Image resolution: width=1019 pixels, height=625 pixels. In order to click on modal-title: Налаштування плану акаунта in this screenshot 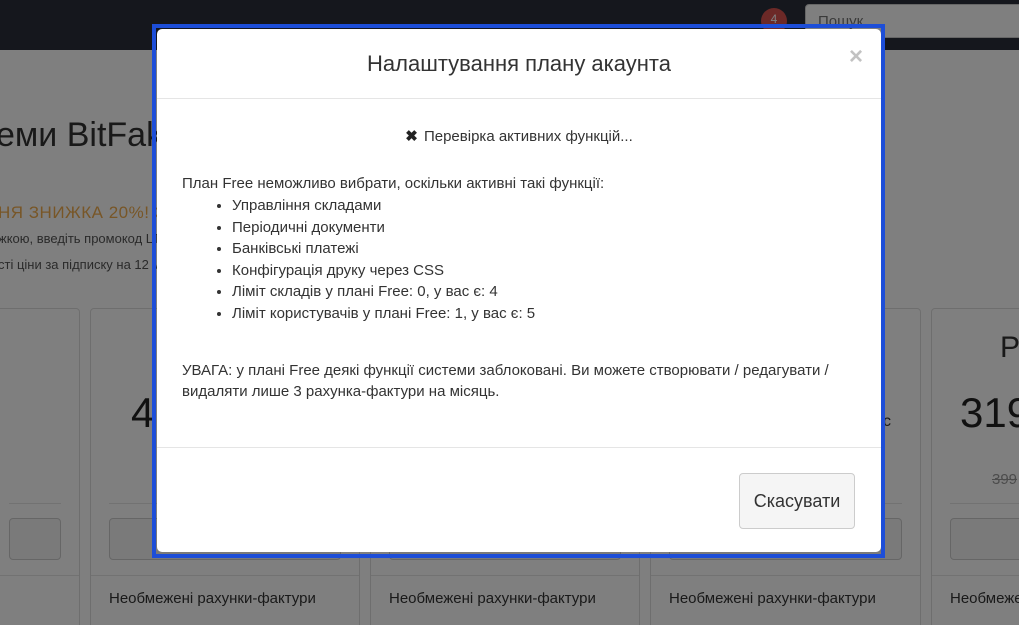, I will do `click(519, 63)`.